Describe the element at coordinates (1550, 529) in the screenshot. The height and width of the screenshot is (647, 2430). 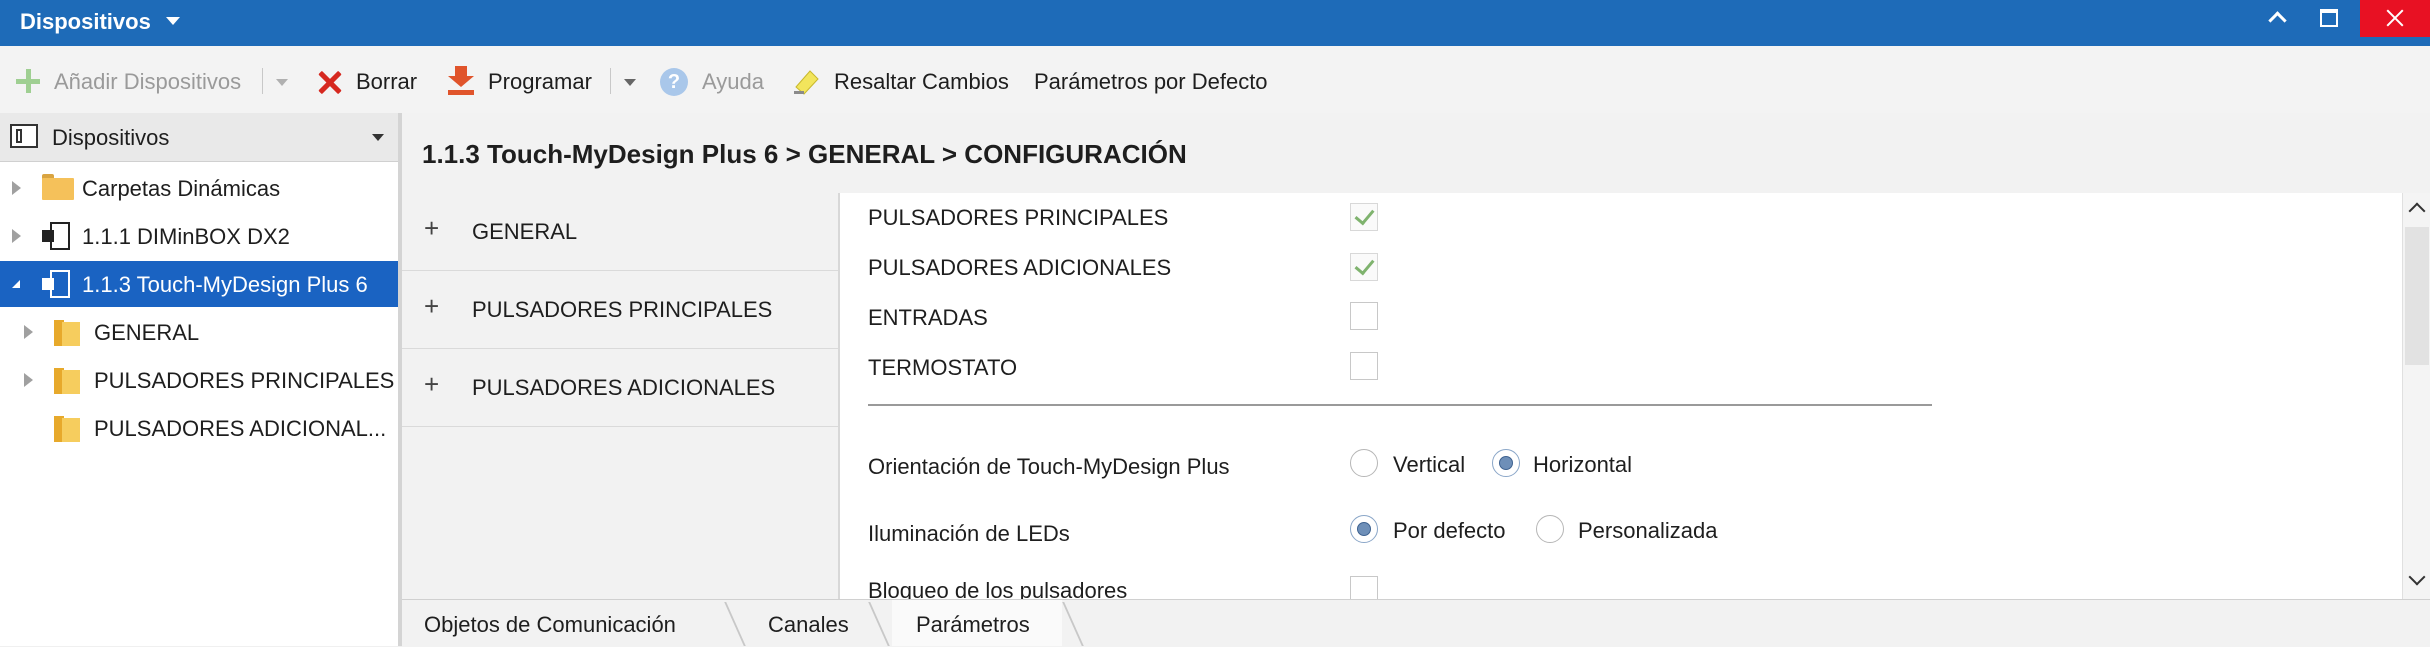
I see `radio-leds-custom` at that location.